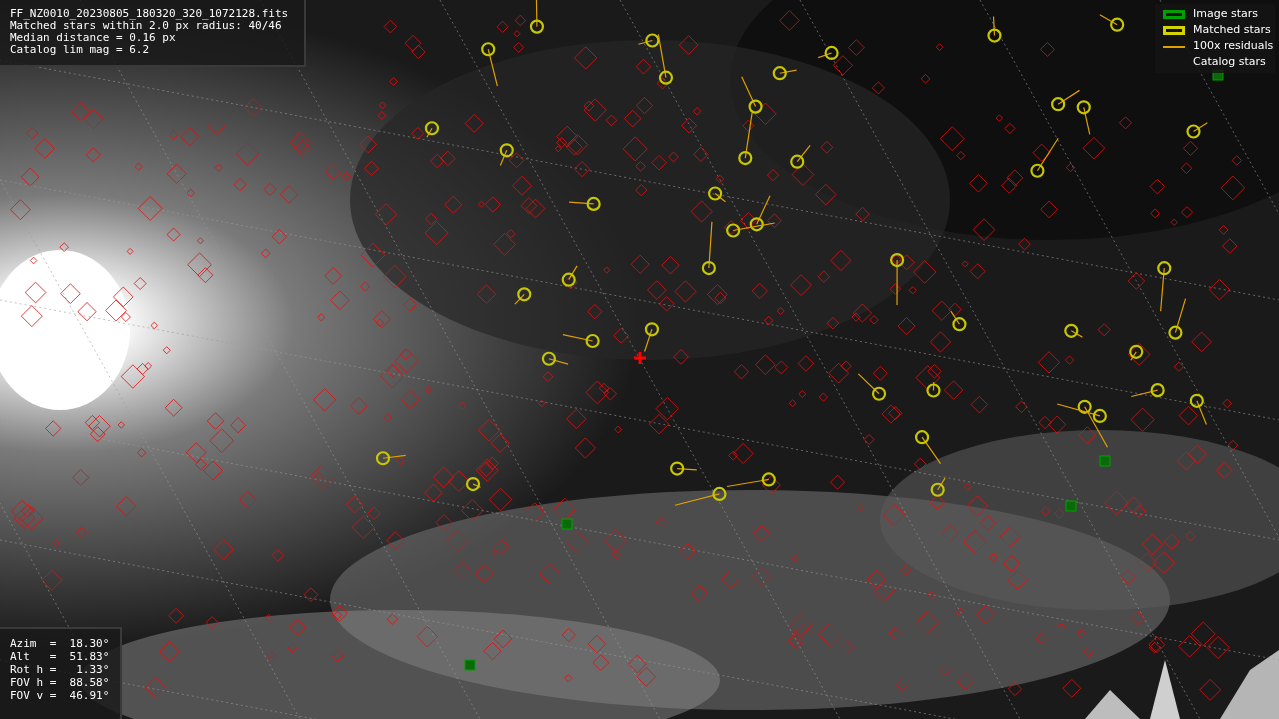  I want to click on pointing-text: Rot h = 1.33°, so click(60, 669).